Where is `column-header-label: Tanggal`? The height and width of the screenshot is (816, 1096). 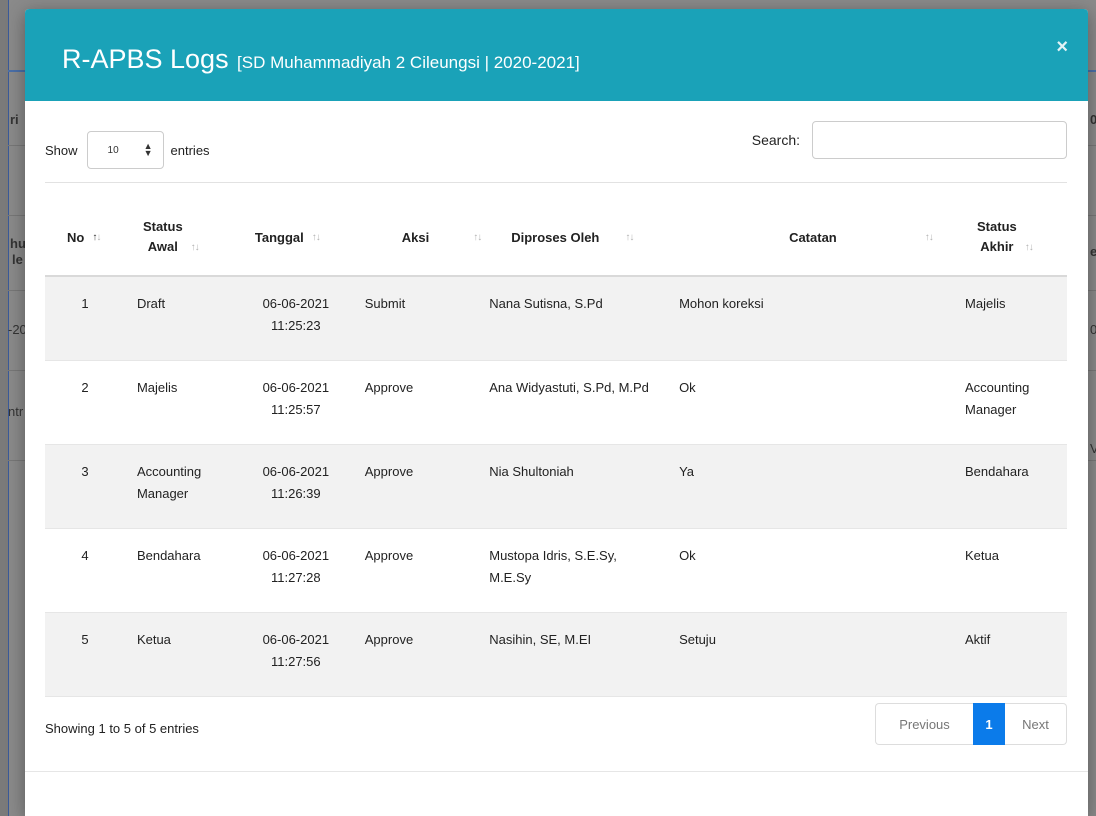 column-header-label: Tanggal is located at coordinates (279, 237).